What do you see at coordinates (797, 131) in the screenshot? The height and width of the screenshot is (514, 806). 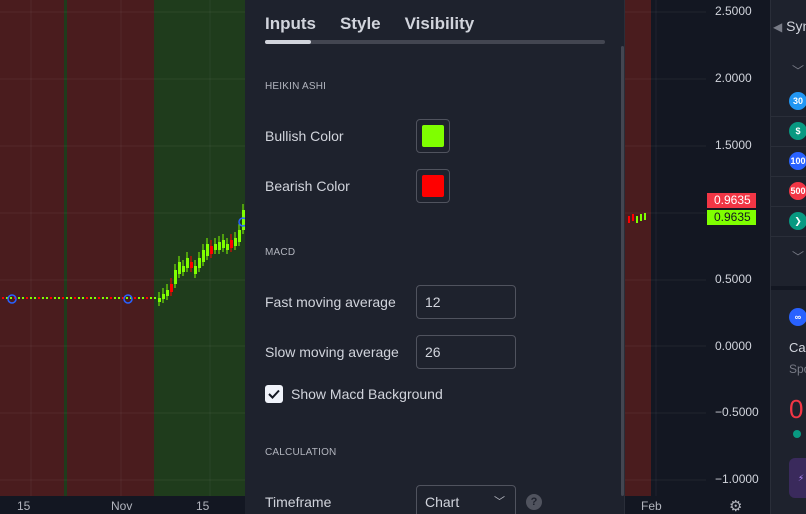 I see `symbol-badge: $` at bounding box center [797, 131].